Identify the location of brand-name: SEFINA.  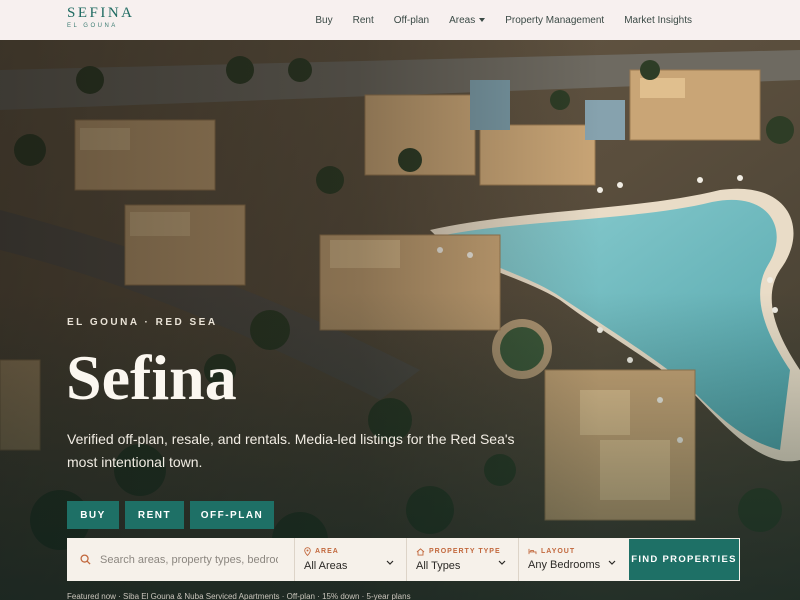
(101, 13).